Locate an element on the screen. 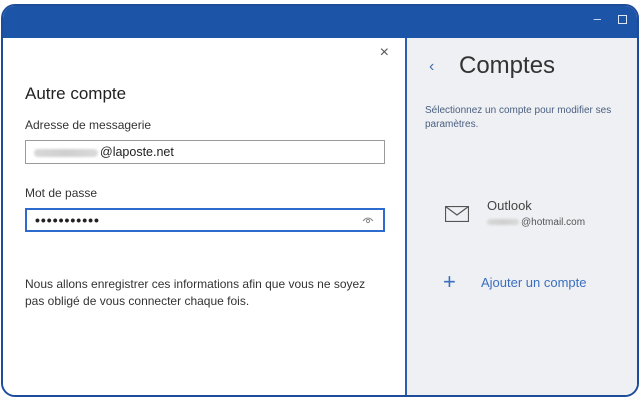 This screenshot has width=642, height=399. email-label: Adresse de messagerie is located at coordinates (88, 125).